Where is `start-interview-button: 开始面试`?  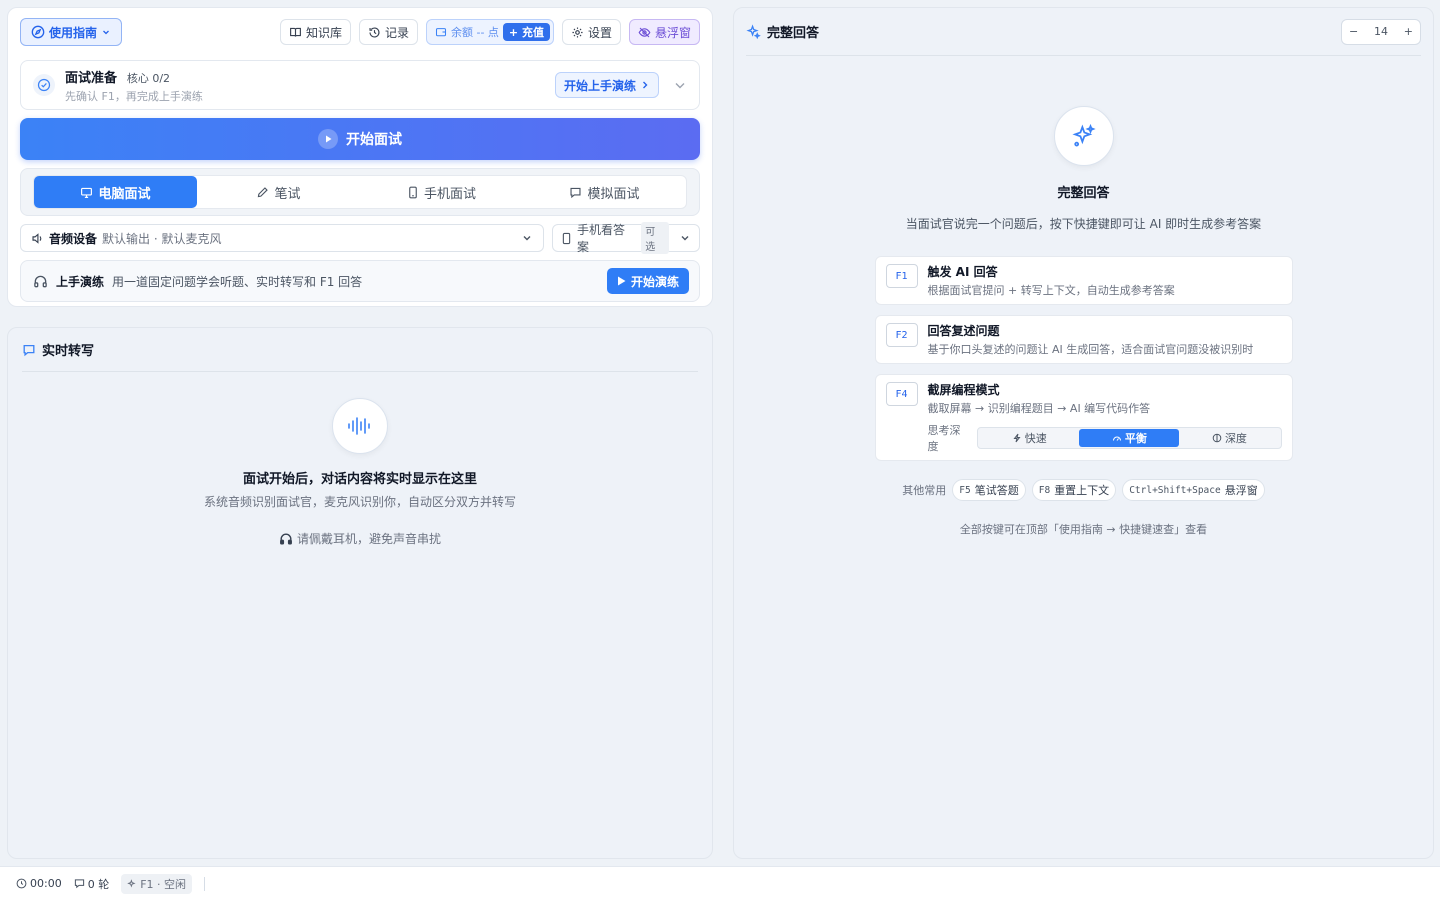 start-interview-button: 开始面试 is located at coordinates (360, 139).